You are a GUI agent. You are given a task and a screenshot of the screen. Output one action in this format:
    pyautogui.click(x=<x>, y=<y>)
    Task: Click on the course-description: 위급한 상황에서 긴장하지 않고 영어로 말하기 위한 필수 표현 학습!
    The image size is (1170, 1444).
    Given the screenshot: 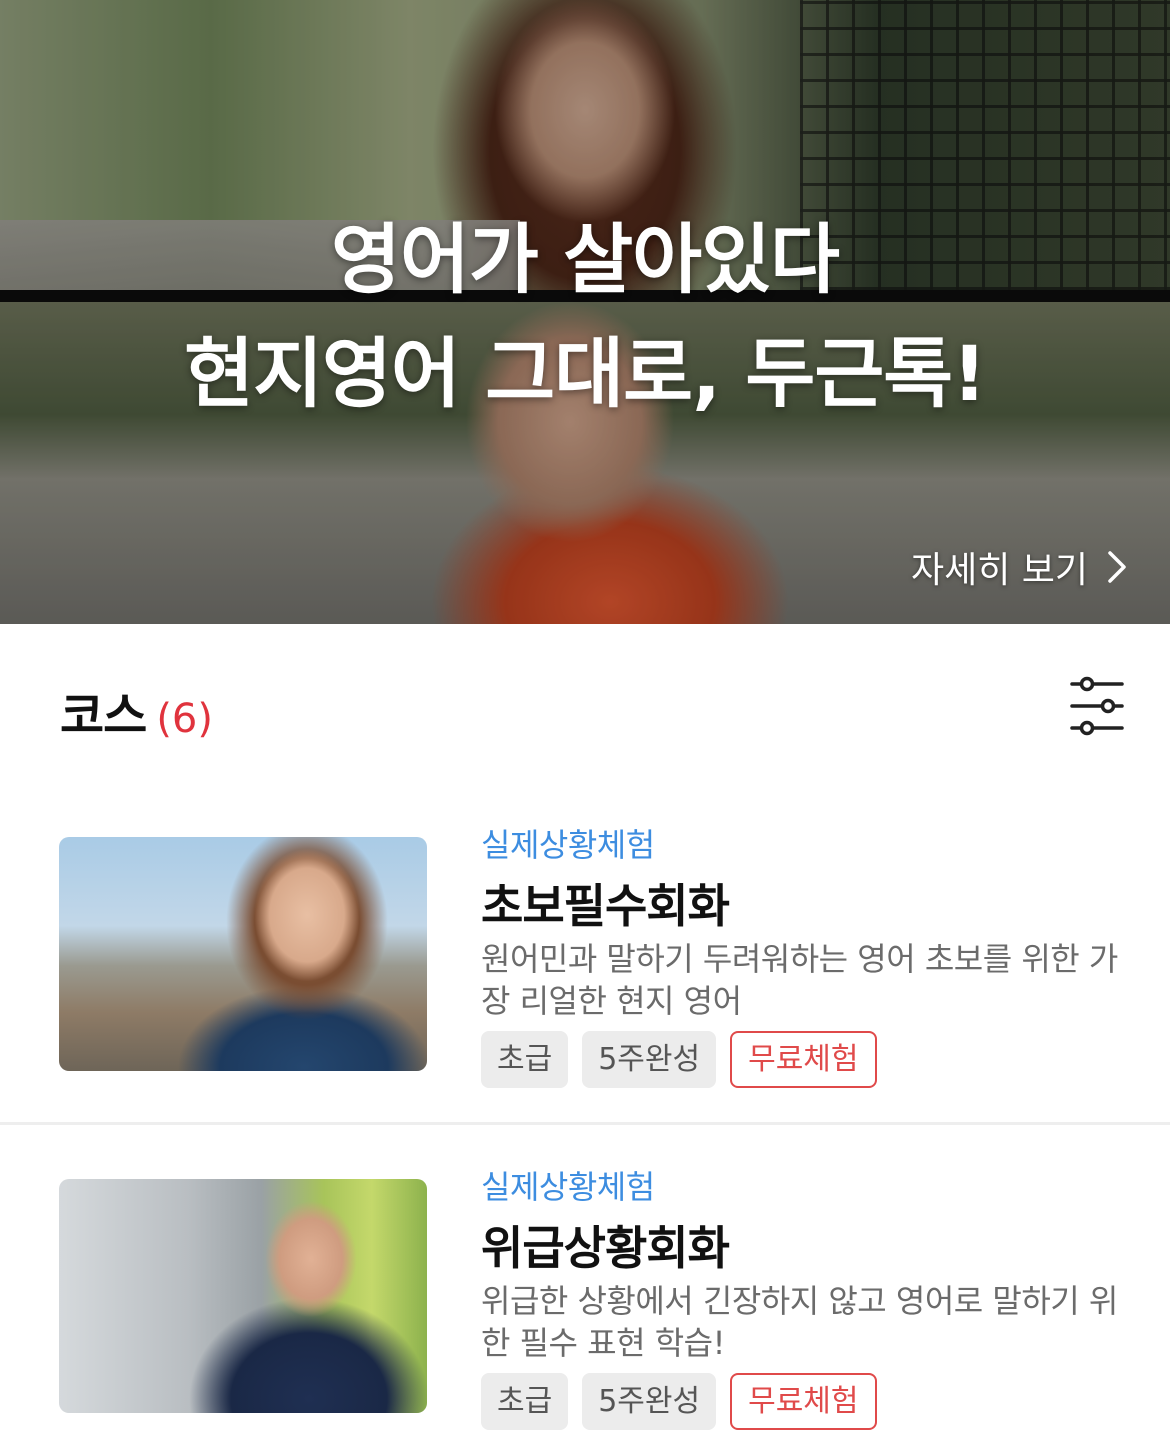 What is the action you would take?
    pyautogui.click(x=799, y=1322)
    